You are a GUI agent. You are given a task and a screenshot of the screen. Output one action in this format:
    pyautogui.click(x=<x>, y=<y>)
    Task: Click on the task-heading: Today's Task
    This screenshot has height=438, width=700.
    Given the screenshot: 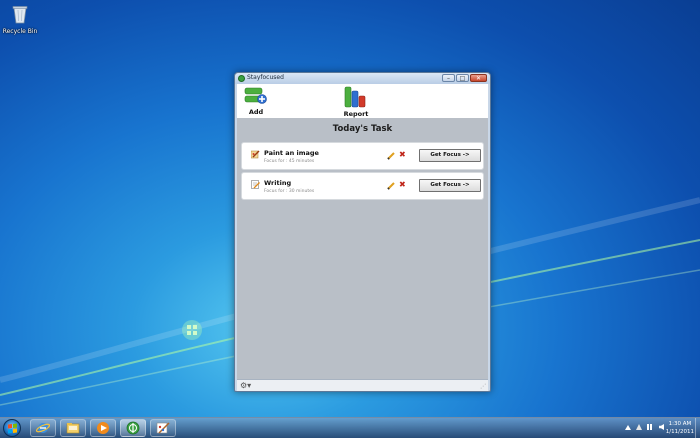 What is the action you would take?
    pyautogui.click(x=362, y=129)
    